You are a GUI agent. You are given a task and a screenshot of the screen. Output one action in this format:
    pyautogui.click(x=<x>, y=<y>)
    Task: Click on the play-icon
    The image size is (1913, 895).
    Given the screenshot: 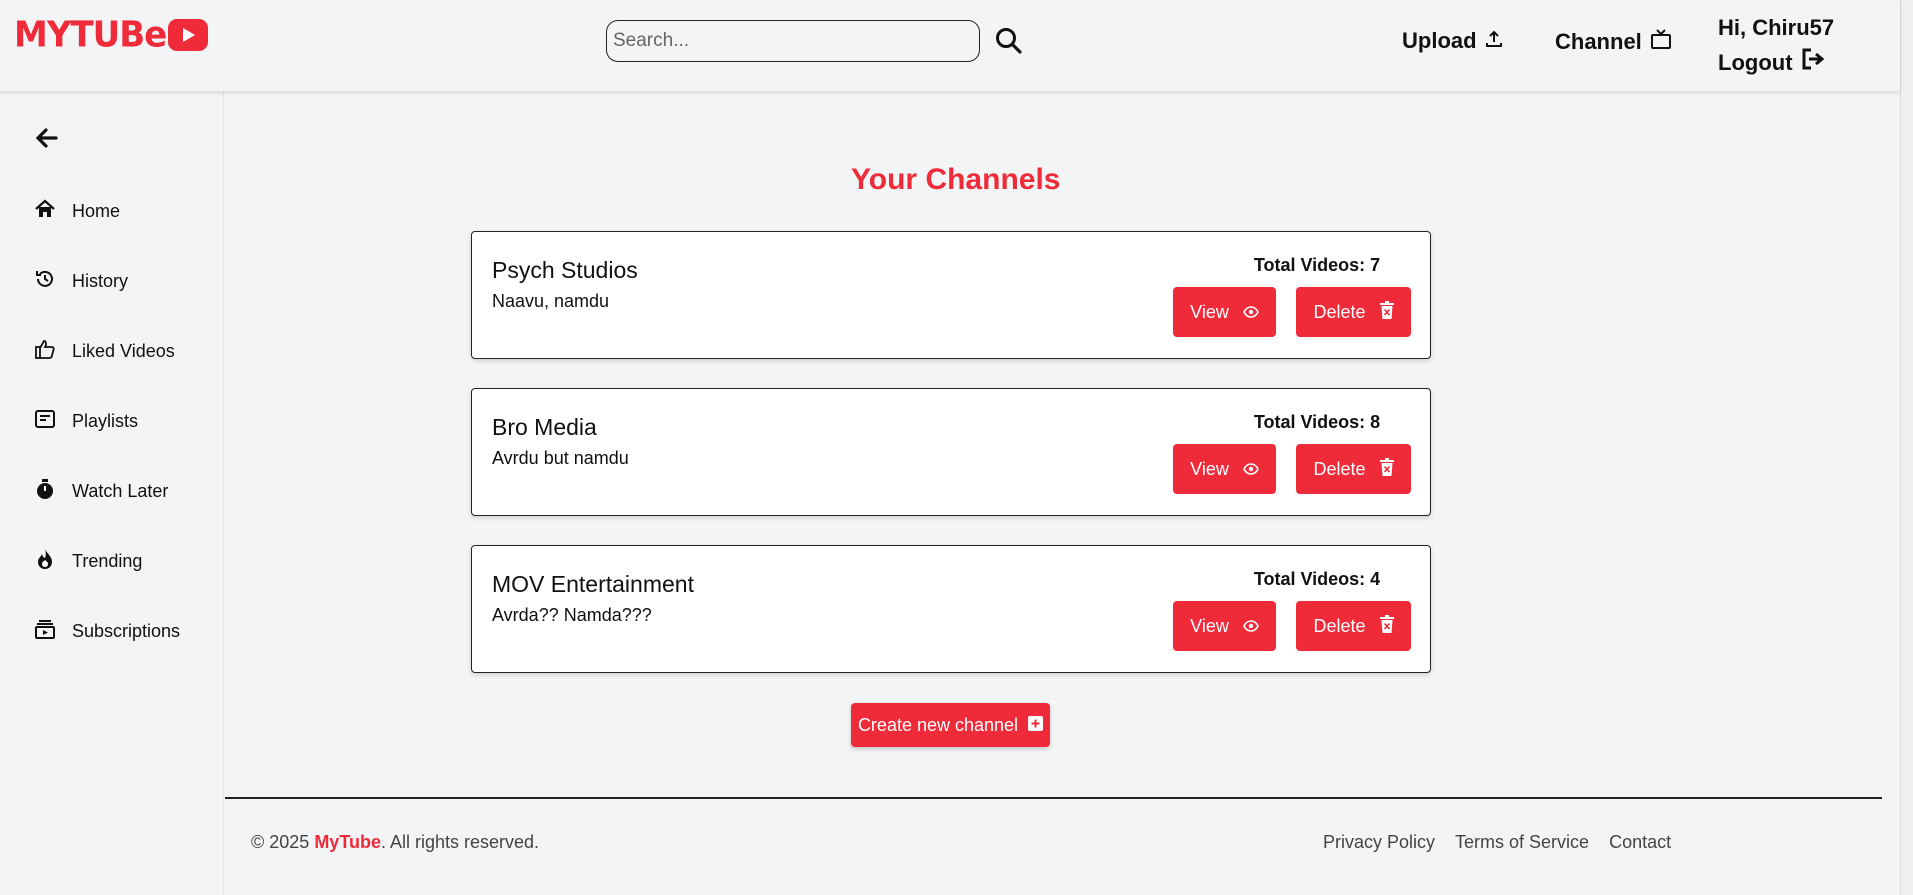 What is the action you would take?
    pyautogui.click(x=188, y=35)
    